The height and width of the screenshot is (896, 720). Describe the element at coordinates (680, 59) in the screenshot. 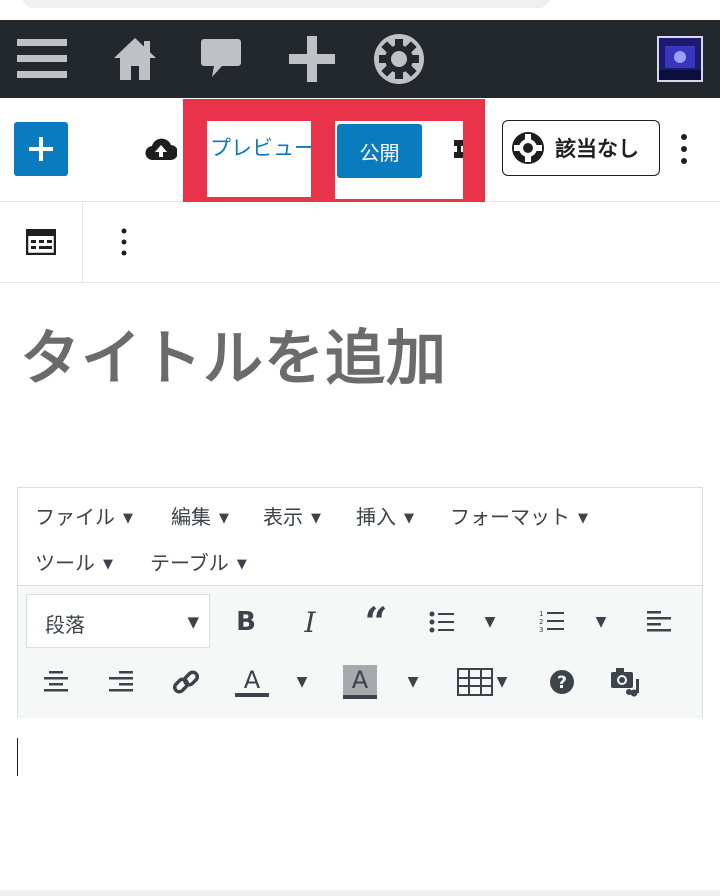

I see `avatar` at that location.